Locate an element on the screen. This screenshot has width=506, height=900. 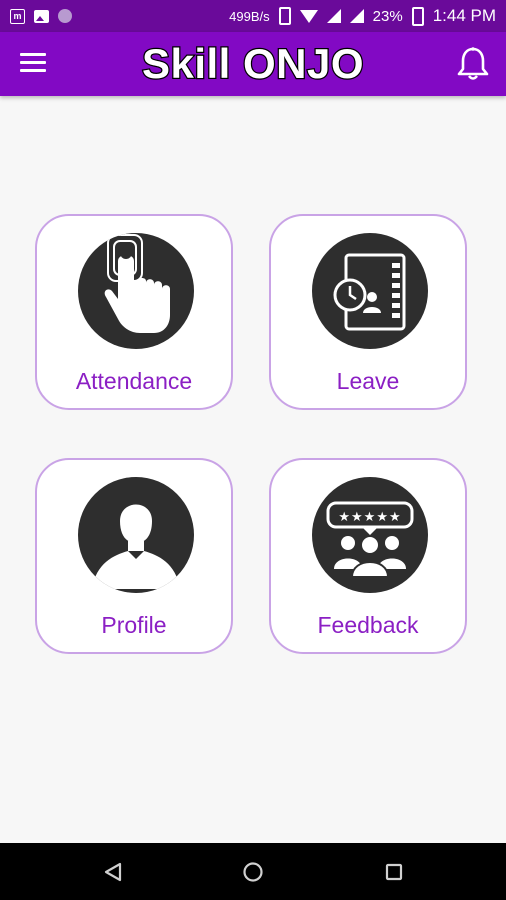
notification-image-icon is located at coordinates (41, 16).